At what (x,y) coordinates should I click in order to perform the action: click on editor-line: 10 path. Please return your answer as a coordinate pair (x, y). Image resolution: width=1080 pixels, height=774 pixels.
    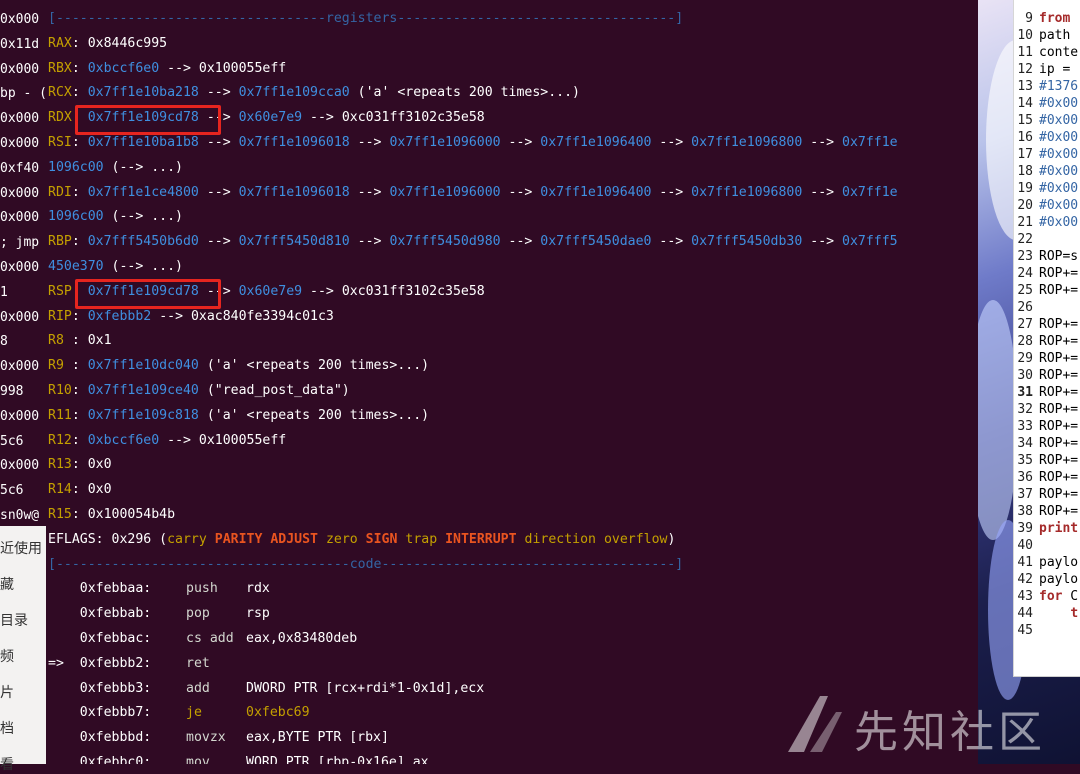
    Looking at the image, I should click on (1042, 35).